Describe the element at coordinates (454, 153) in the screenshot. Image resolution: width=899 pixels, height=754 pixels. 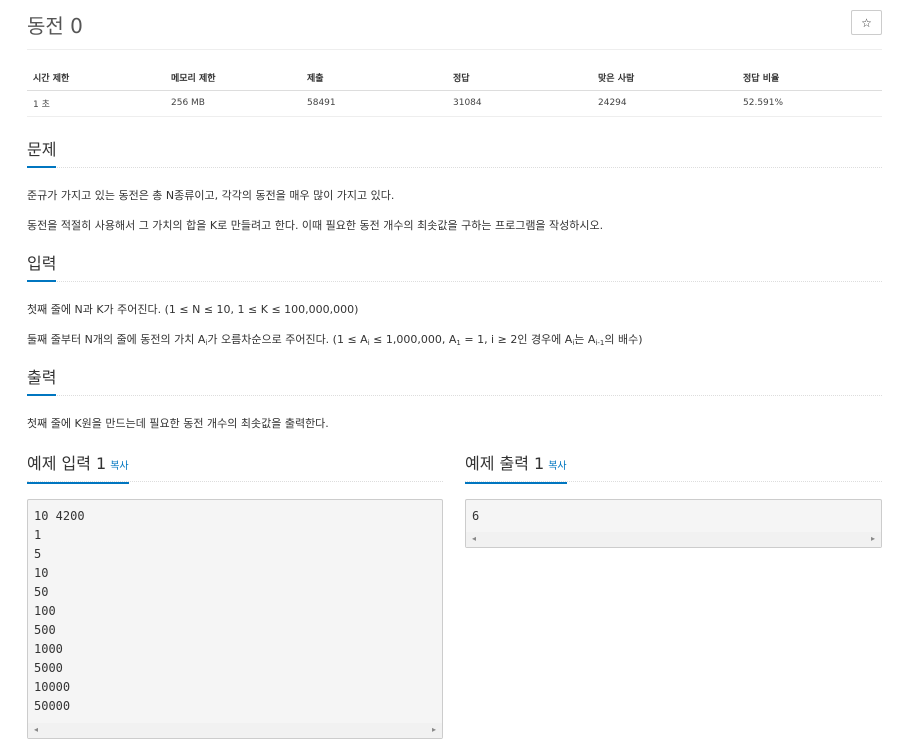
I see `problem-section-header: 문제` at that location.